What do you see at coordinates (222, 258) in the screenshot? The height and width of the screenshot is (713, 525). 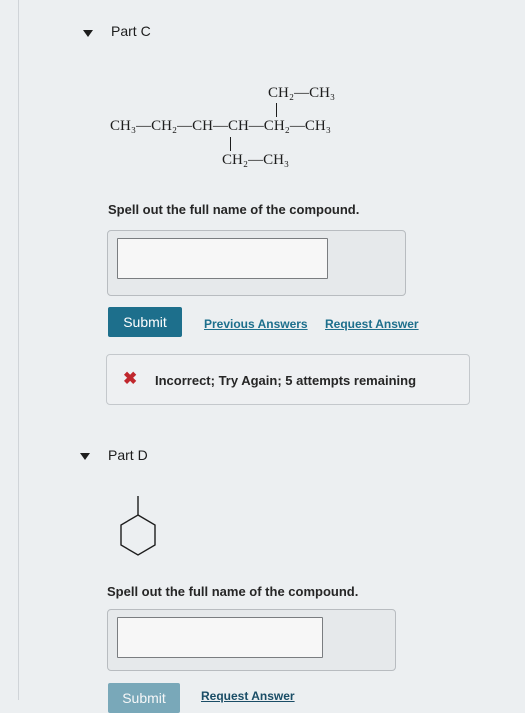 I see `part-c-answer-input` at bounding box center [222, 258].